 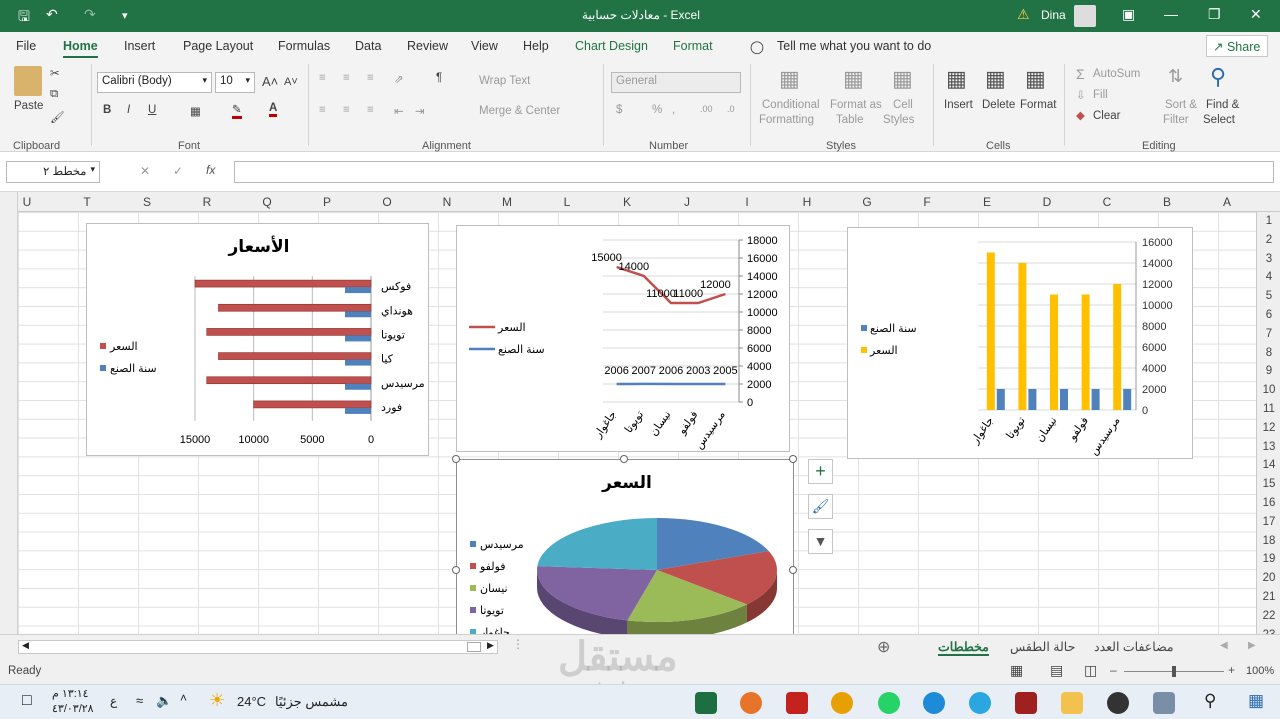 What do you see at coordinates (447, 202) in the screenshot?
I see `column-header: N` at bounding box center [447, 202].